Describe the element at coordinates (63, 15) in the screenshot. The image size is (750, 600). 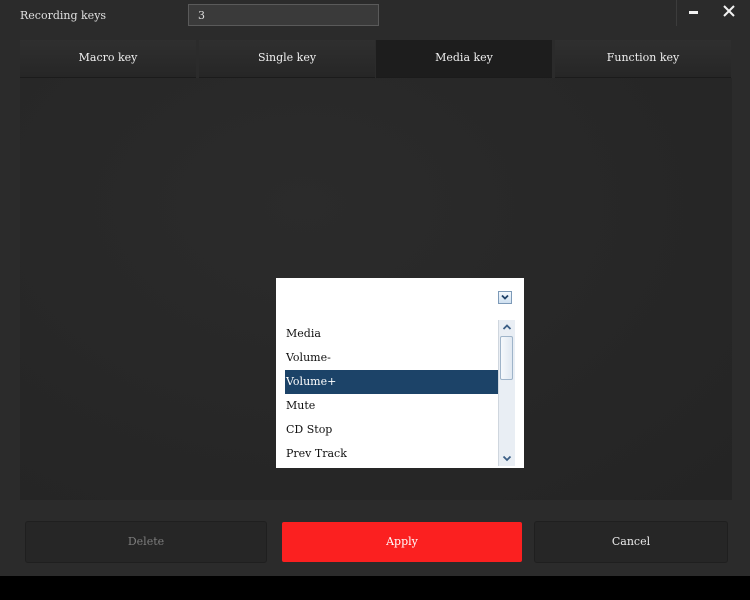
I see `recording-keys-label: Recording keys` at that location.